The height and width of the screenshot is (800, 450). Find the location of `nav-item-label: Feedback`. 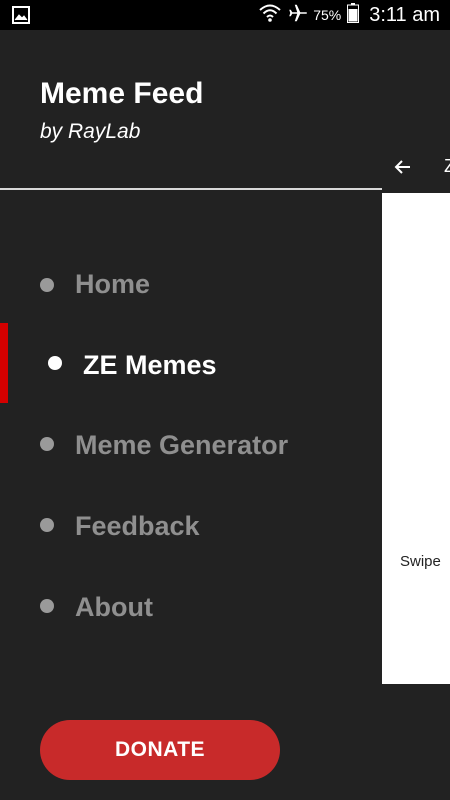

nav-item-label: Feedback is located at coordinates (137, 526).